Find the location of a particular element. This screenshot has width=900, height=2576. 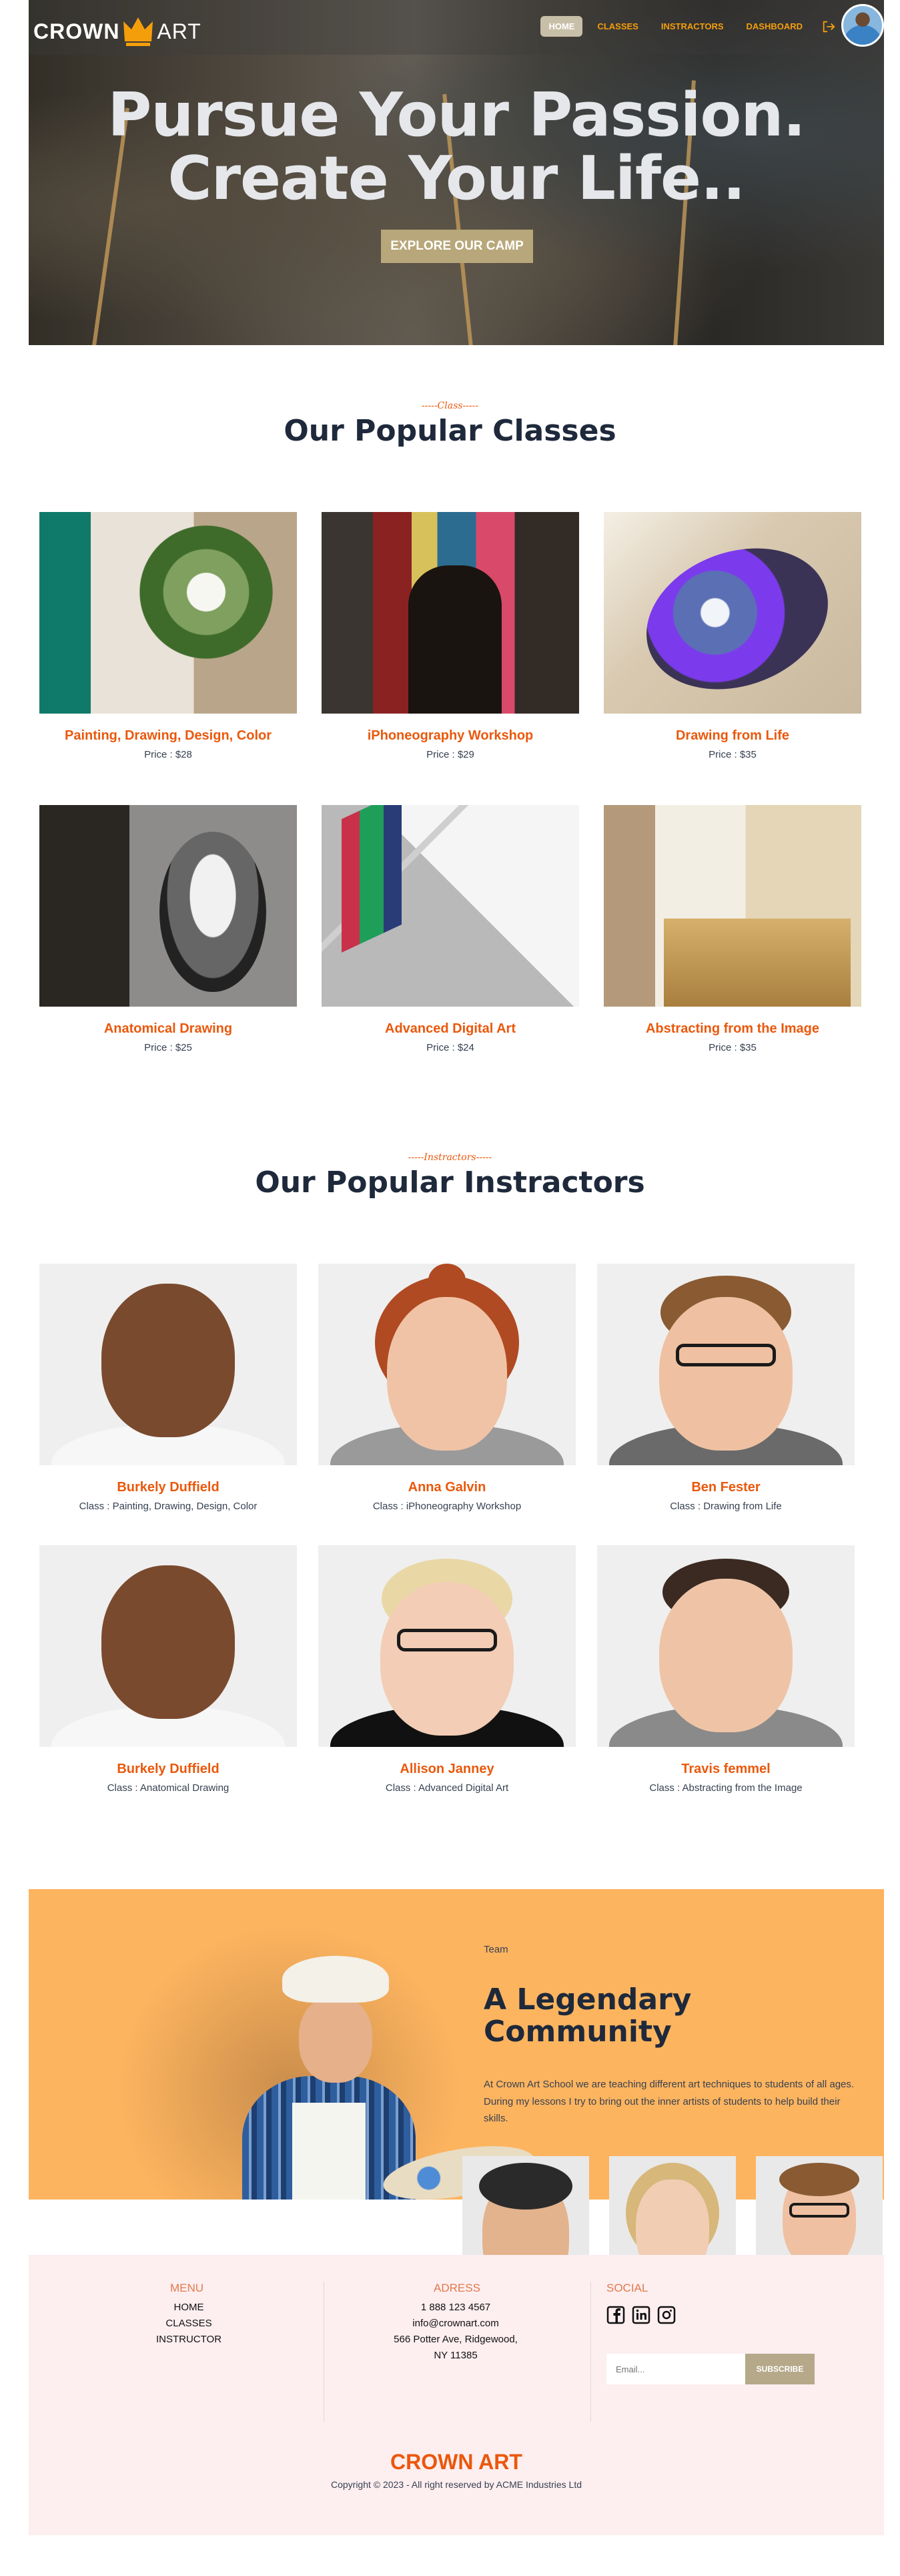

instructor-name: Ben Fester is located at coordinates (726, 1487).